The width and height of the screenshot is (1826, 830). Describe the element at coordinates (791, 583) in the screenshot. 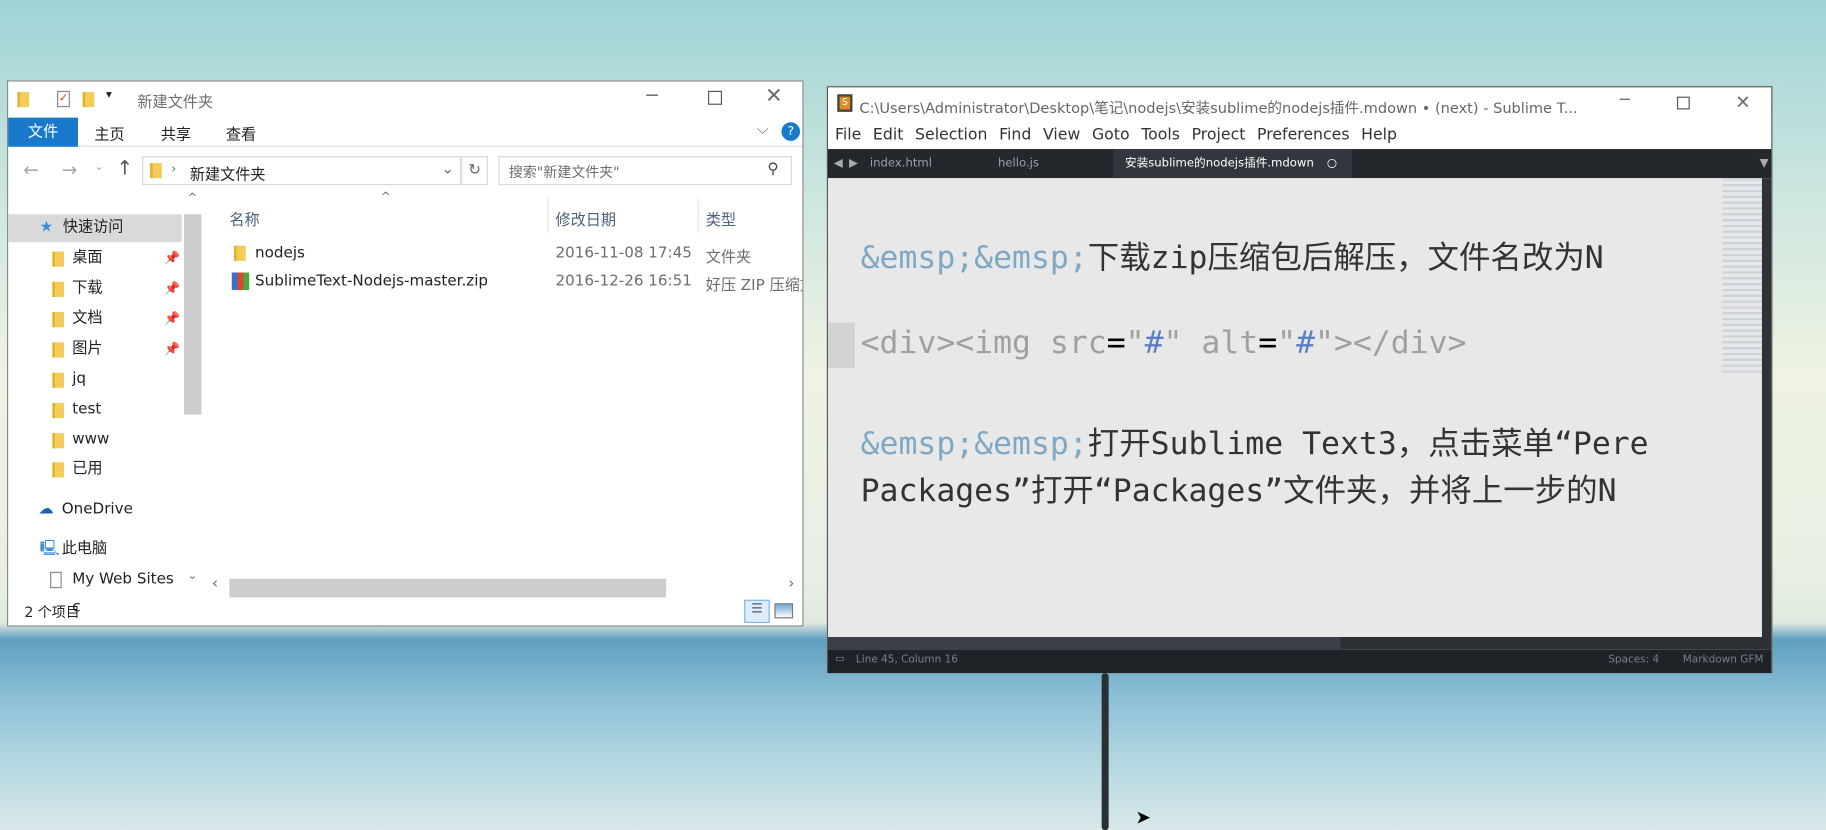

I see `scroll-right-icon: ›` at that location.